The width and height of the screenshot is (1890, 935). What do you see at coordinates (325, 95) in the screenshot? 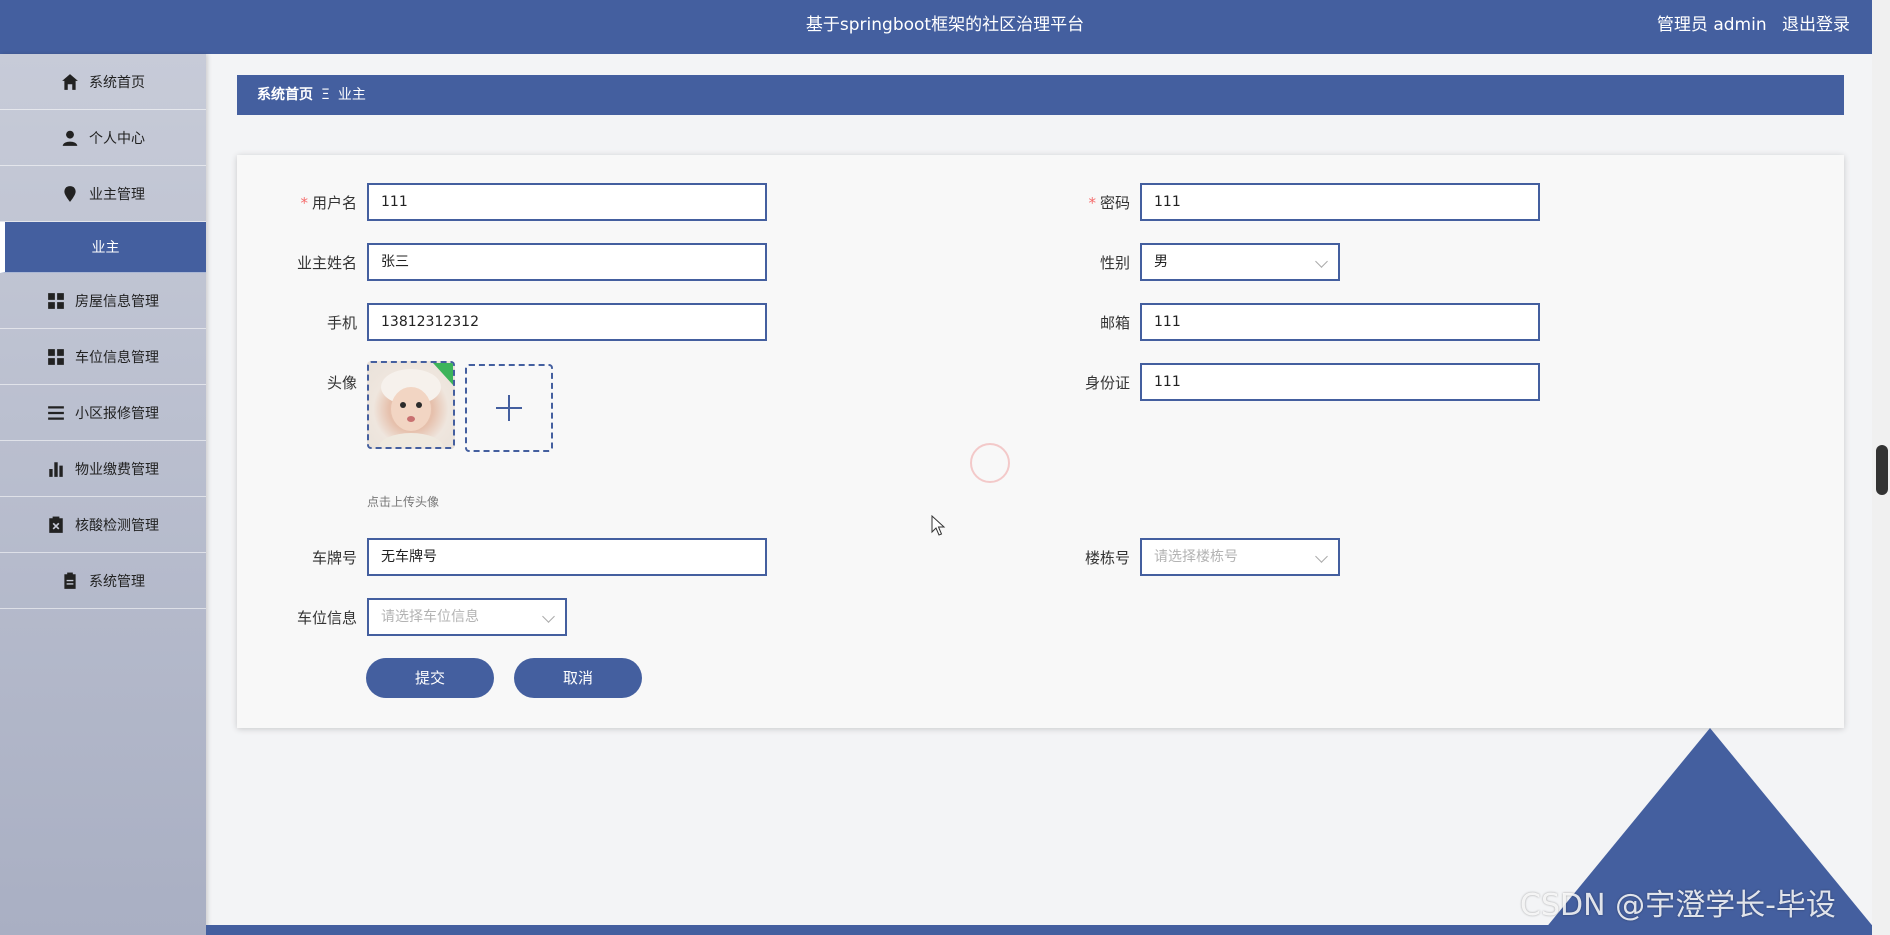
I see `breadcrumb-separator: Ξ` at bounding box center [325, 95].